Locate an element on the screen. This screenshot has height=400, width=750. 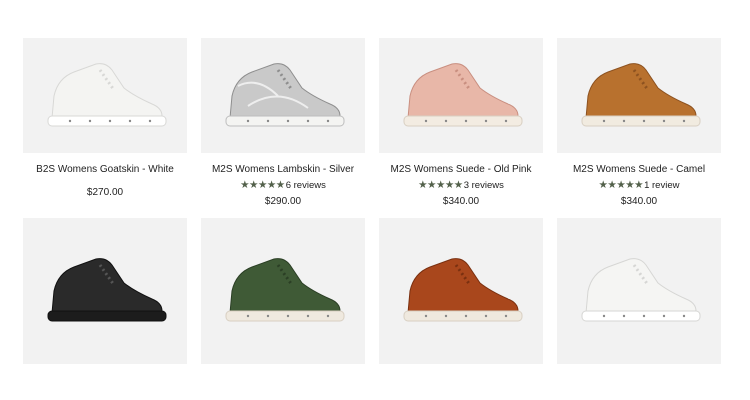
product-title: B2S Womens Goatskin - White is located at coordinates (105, 169).